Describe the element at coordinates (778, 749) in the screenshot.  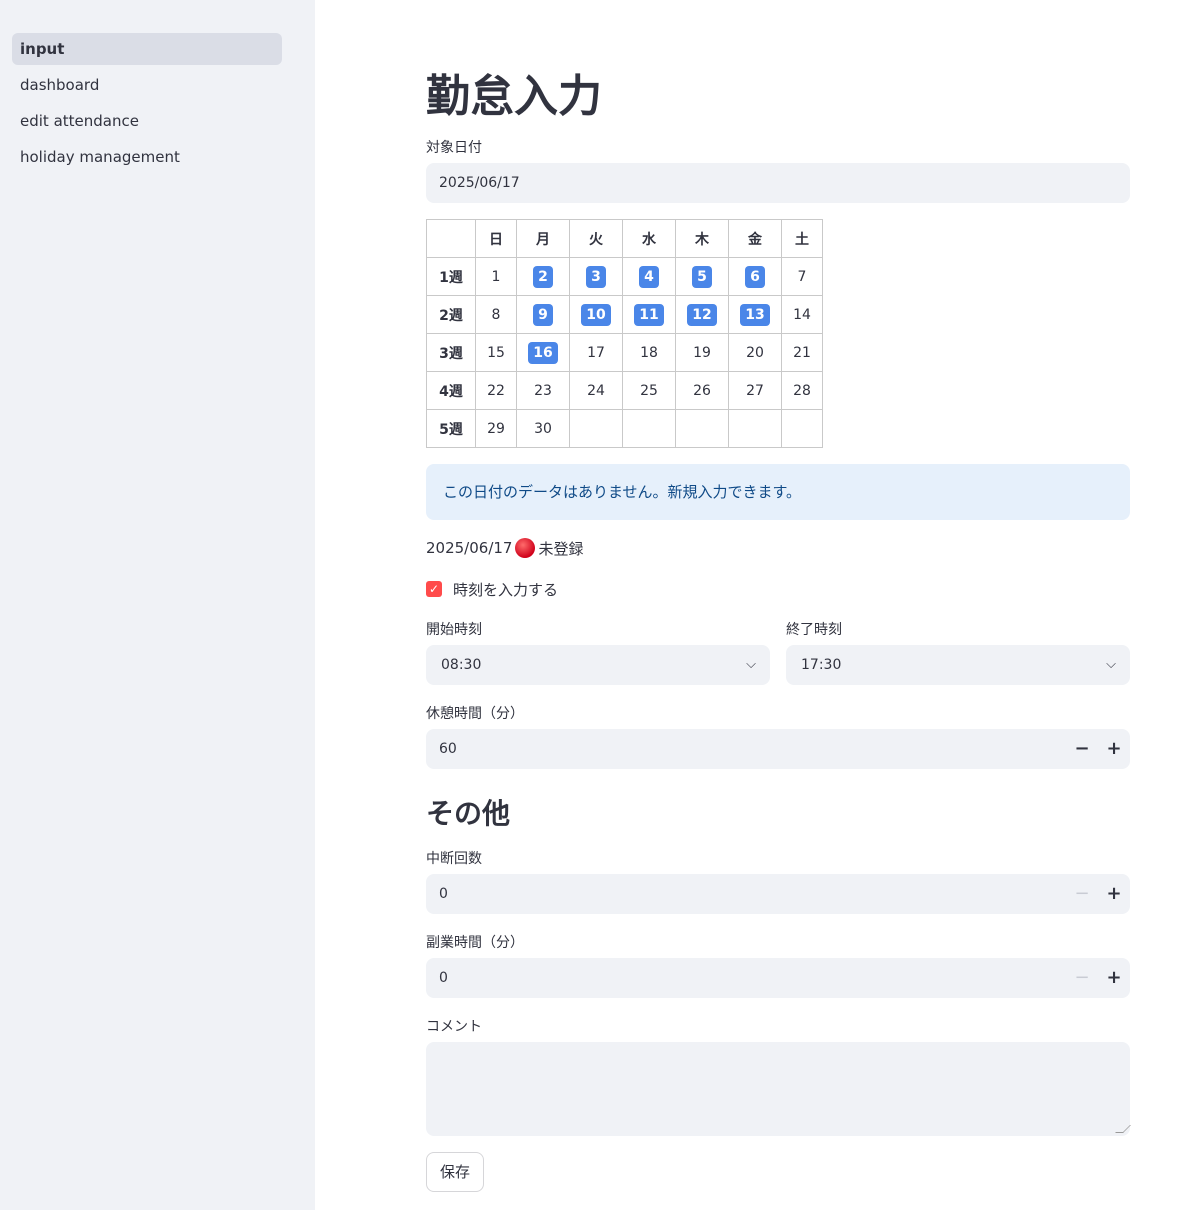
I see `break-time-stepper: 60 − +` at that location.